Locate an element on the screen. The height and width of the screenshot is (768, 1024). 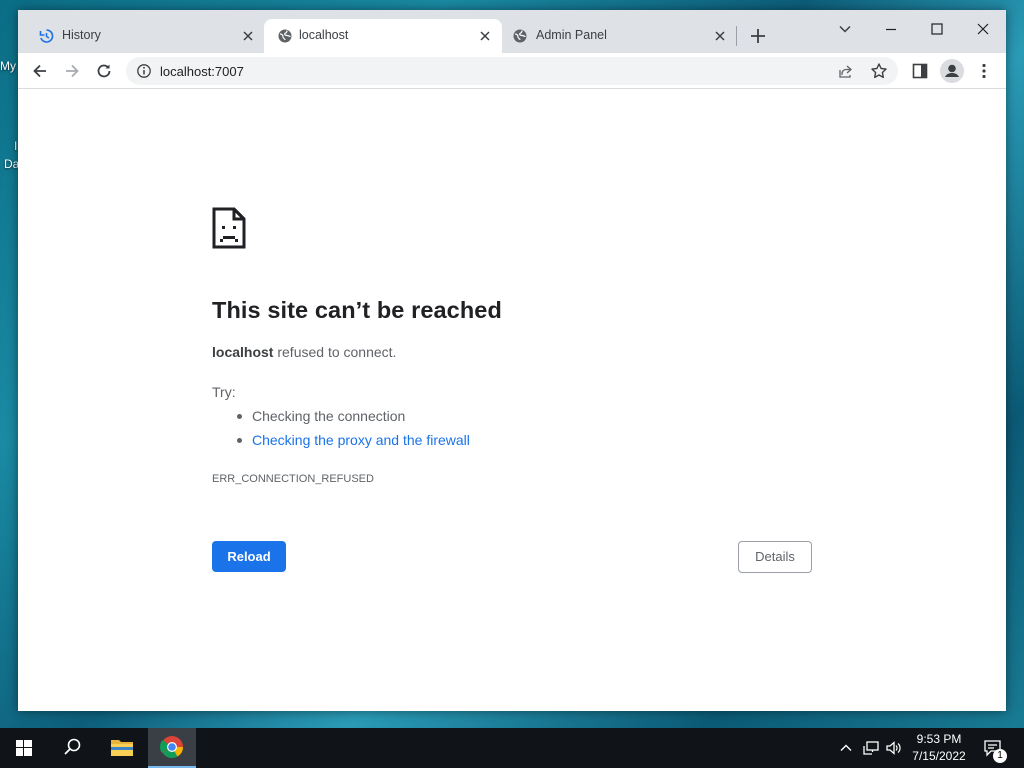
chevron-up-icon is located at coordinates (846, 748).